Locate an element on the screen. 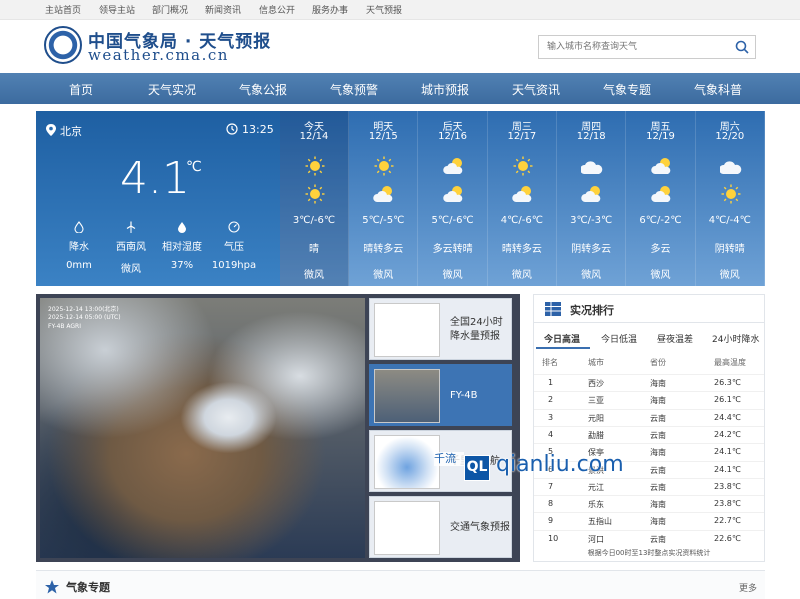 This screenshot has height=599, width=800. topbar-link-departments: 部门概况 is located at coordinates (170, 9).